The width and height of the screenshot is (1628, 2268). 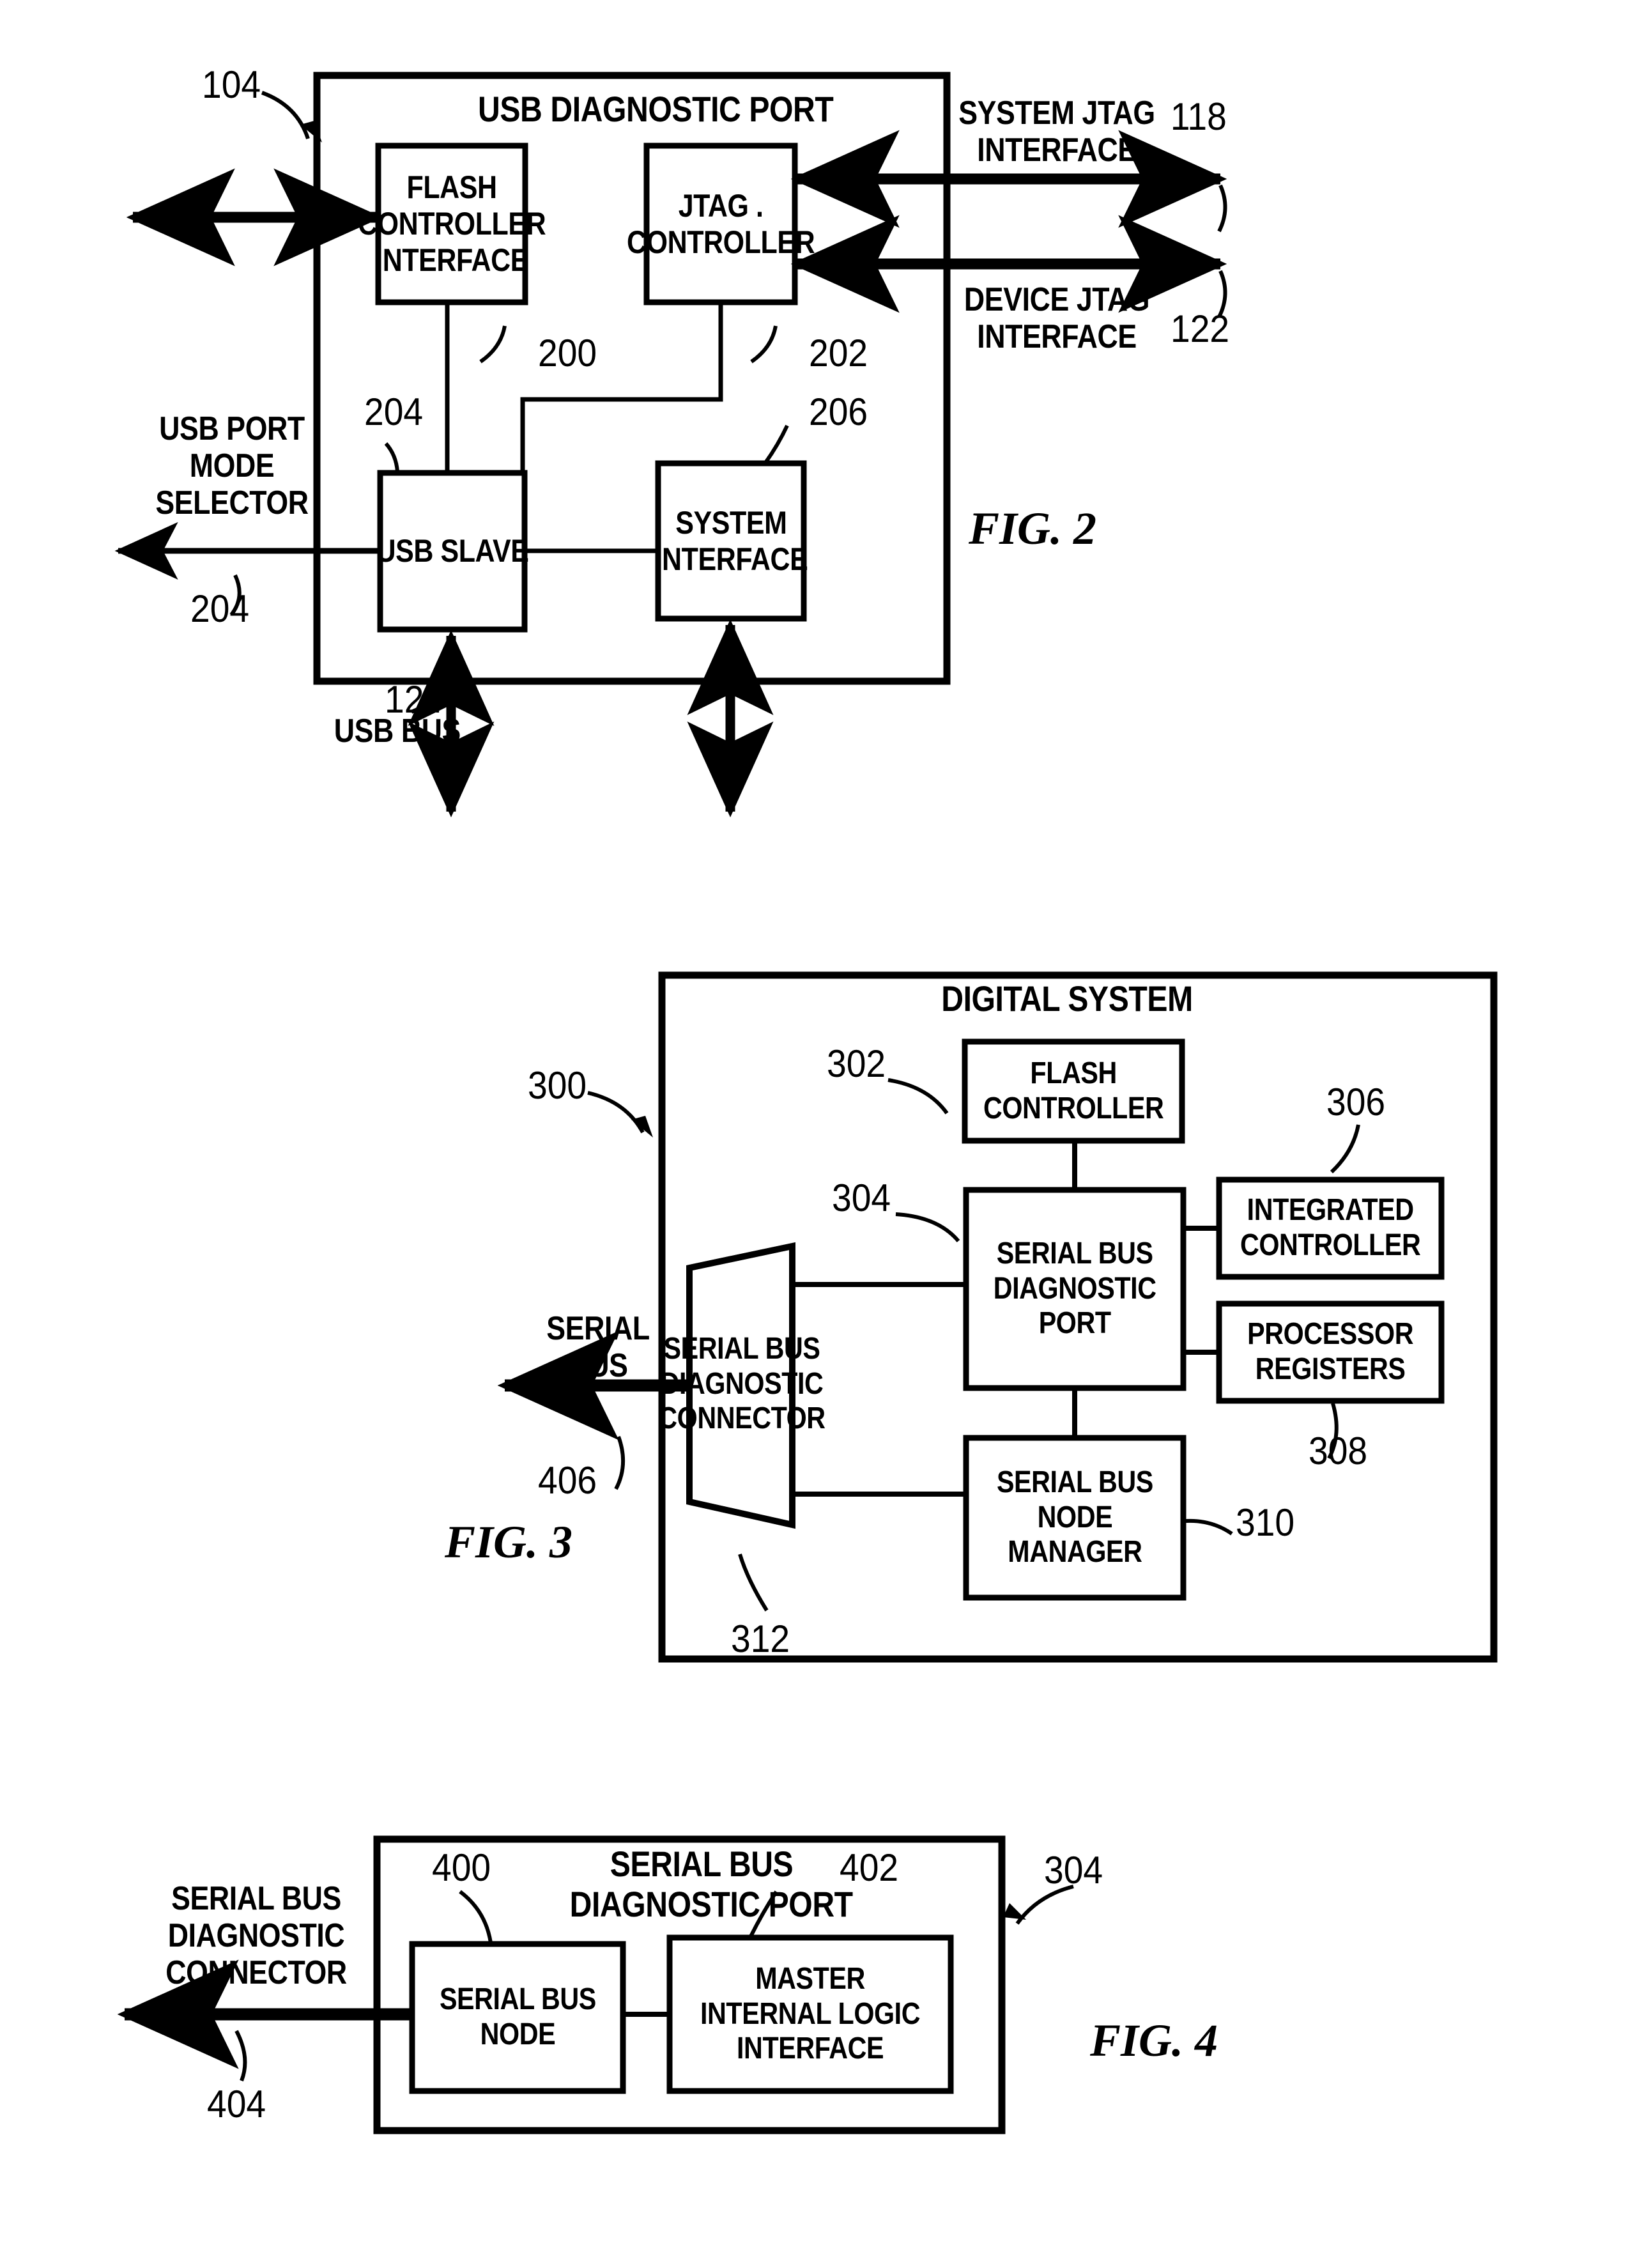 I want to click on fig3-box-serial-bus-diagnostic-connector: SERIAL BUS DIAGNOSTIC CONNECTOR, so click(x=742, y=1384).